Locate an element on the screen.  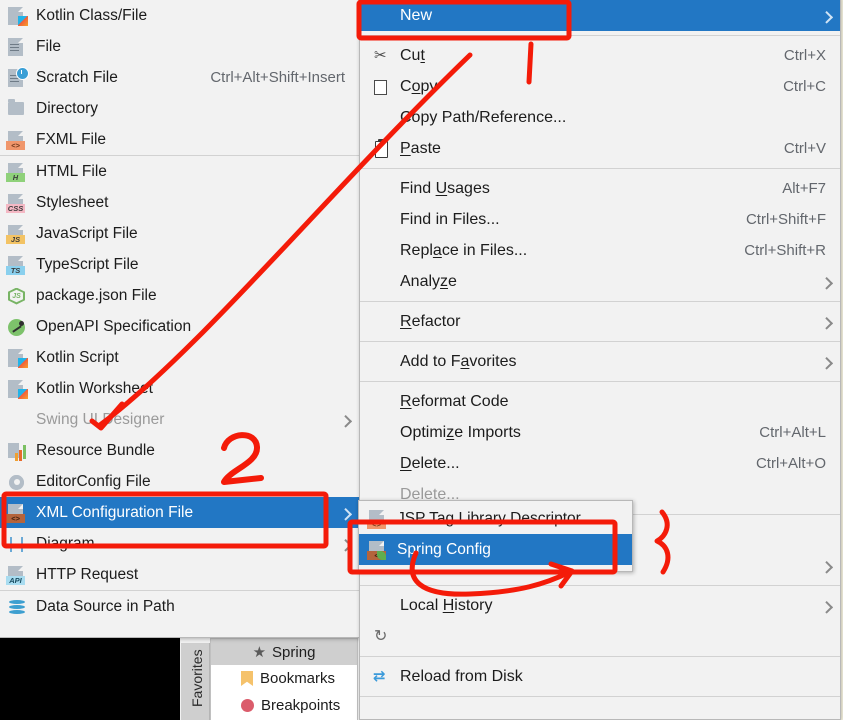
menu-item-diagram: Diagram is located at coordinates (179, 543).